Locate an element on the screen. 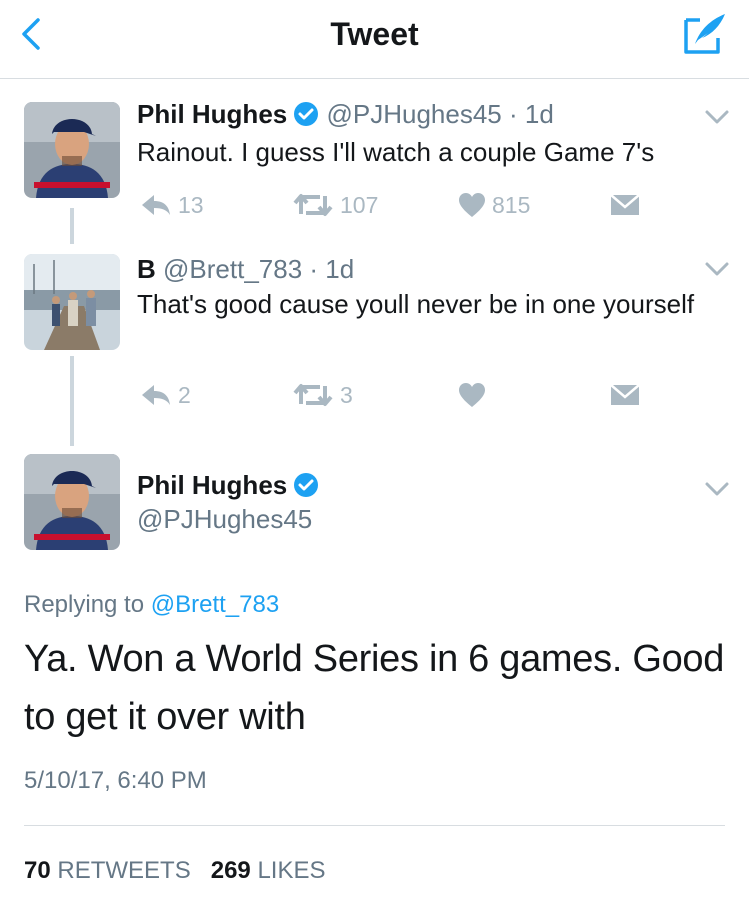 This screenshot has height=904, width=749. tweet-timestamp: 5/10/17, 6:40 PM is located at coordinates (115, 780).